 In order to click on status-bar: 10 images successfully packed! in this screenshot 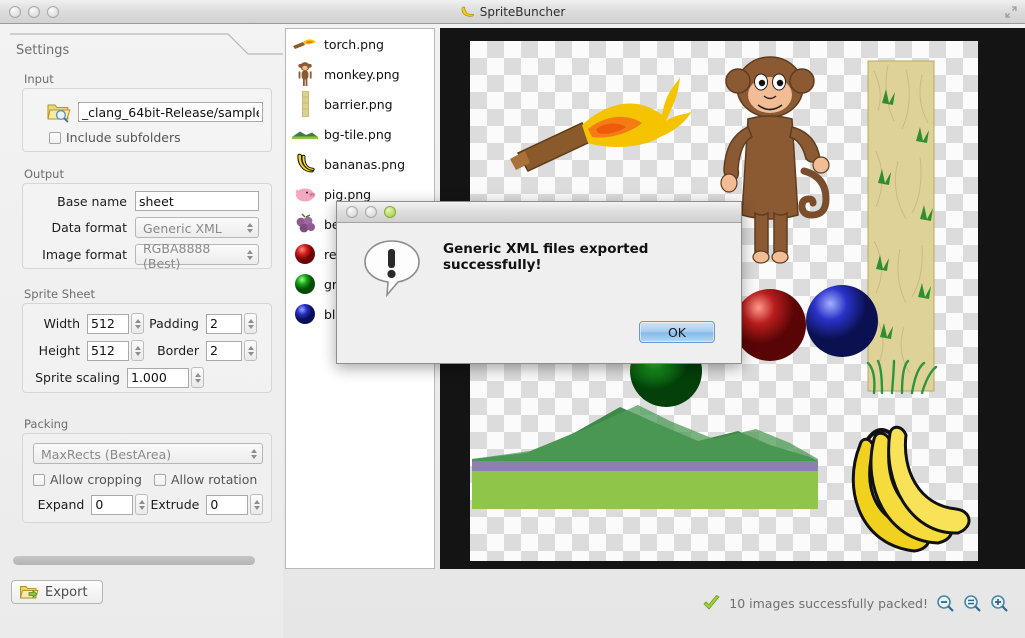, I will do `click(732, 603)`.